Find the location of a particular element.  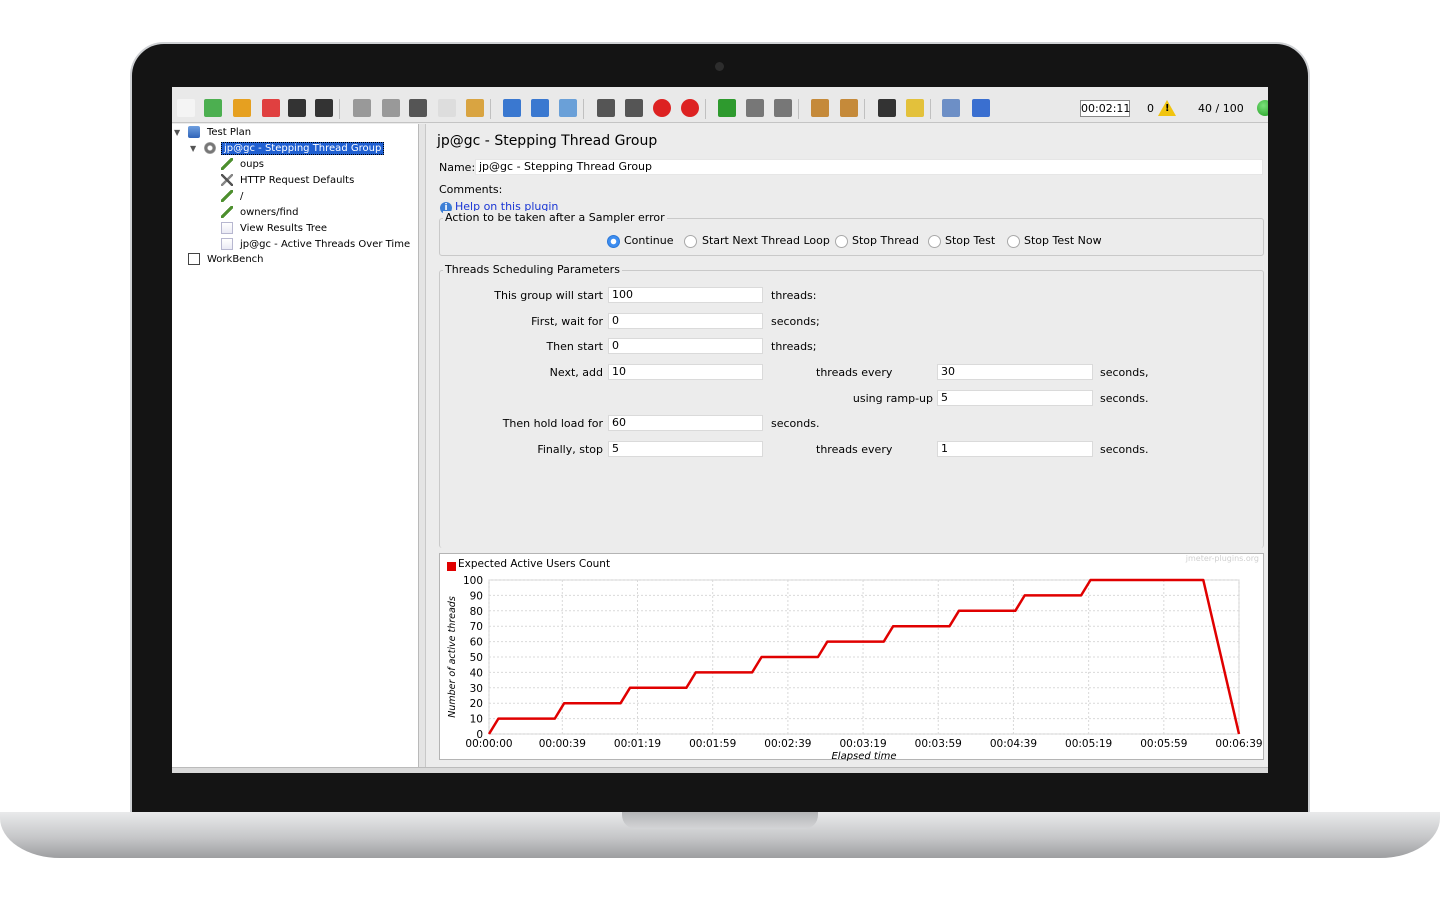

clear-all-icon is located at coordinates (849, 108).